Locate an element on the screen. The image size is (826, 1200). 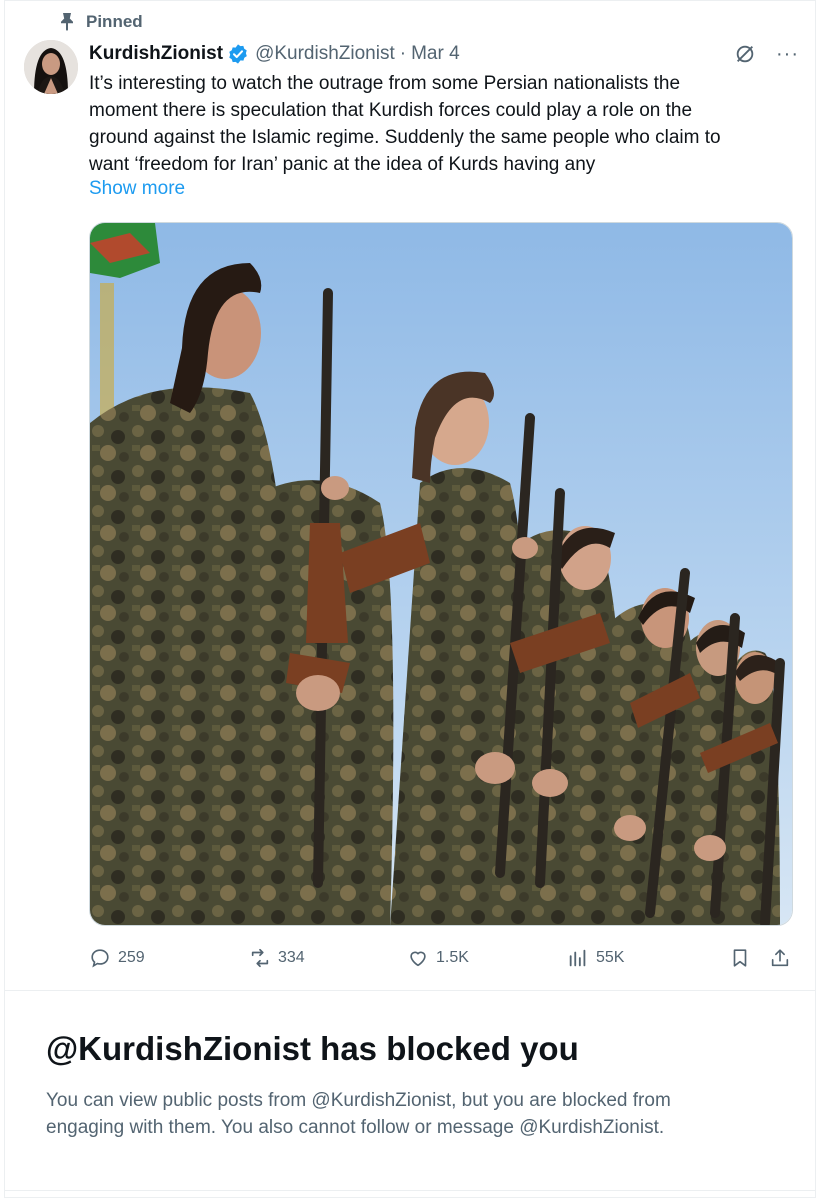
share-button is located at coordinates (780, 958).